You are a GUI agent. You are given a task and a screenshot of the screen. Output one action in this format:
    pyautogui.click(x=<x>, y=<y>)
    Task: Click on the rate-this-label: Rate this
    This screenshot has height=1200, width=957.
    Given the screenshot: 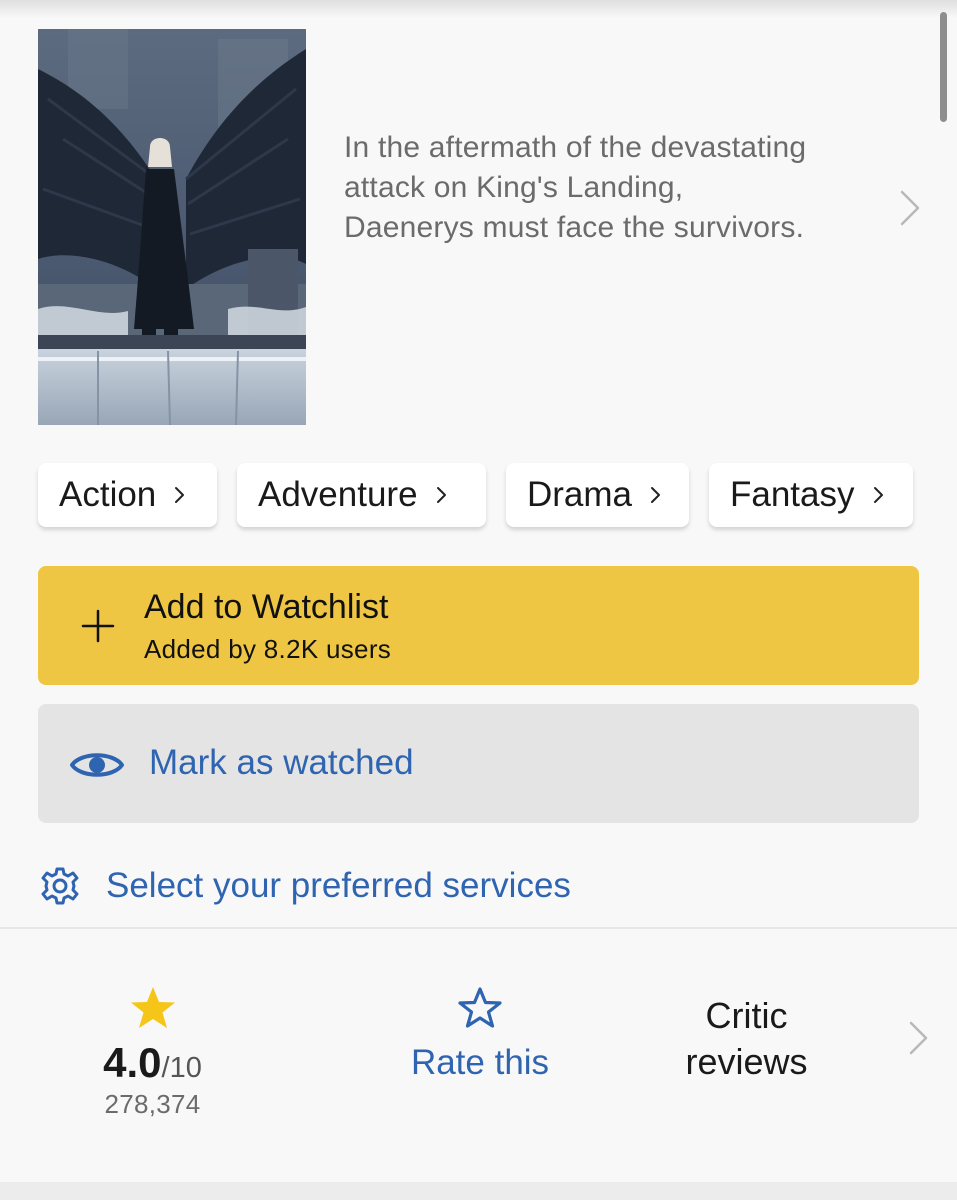 What is the action you would take?
    pyautogui.click(x=480, y=1062)
    